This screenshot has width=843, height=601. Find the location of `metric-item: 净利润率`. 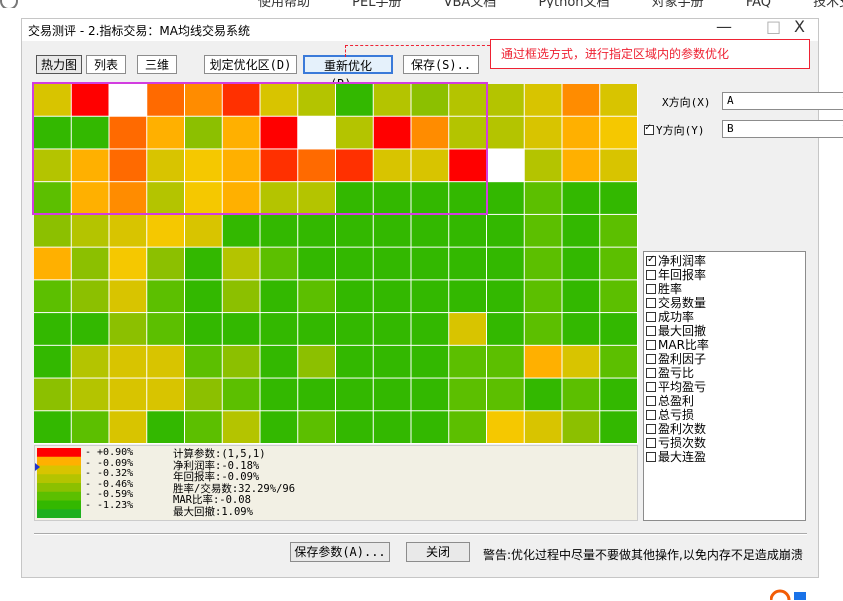

metric-item: 净利润率 is located at coordinates (724, 260).